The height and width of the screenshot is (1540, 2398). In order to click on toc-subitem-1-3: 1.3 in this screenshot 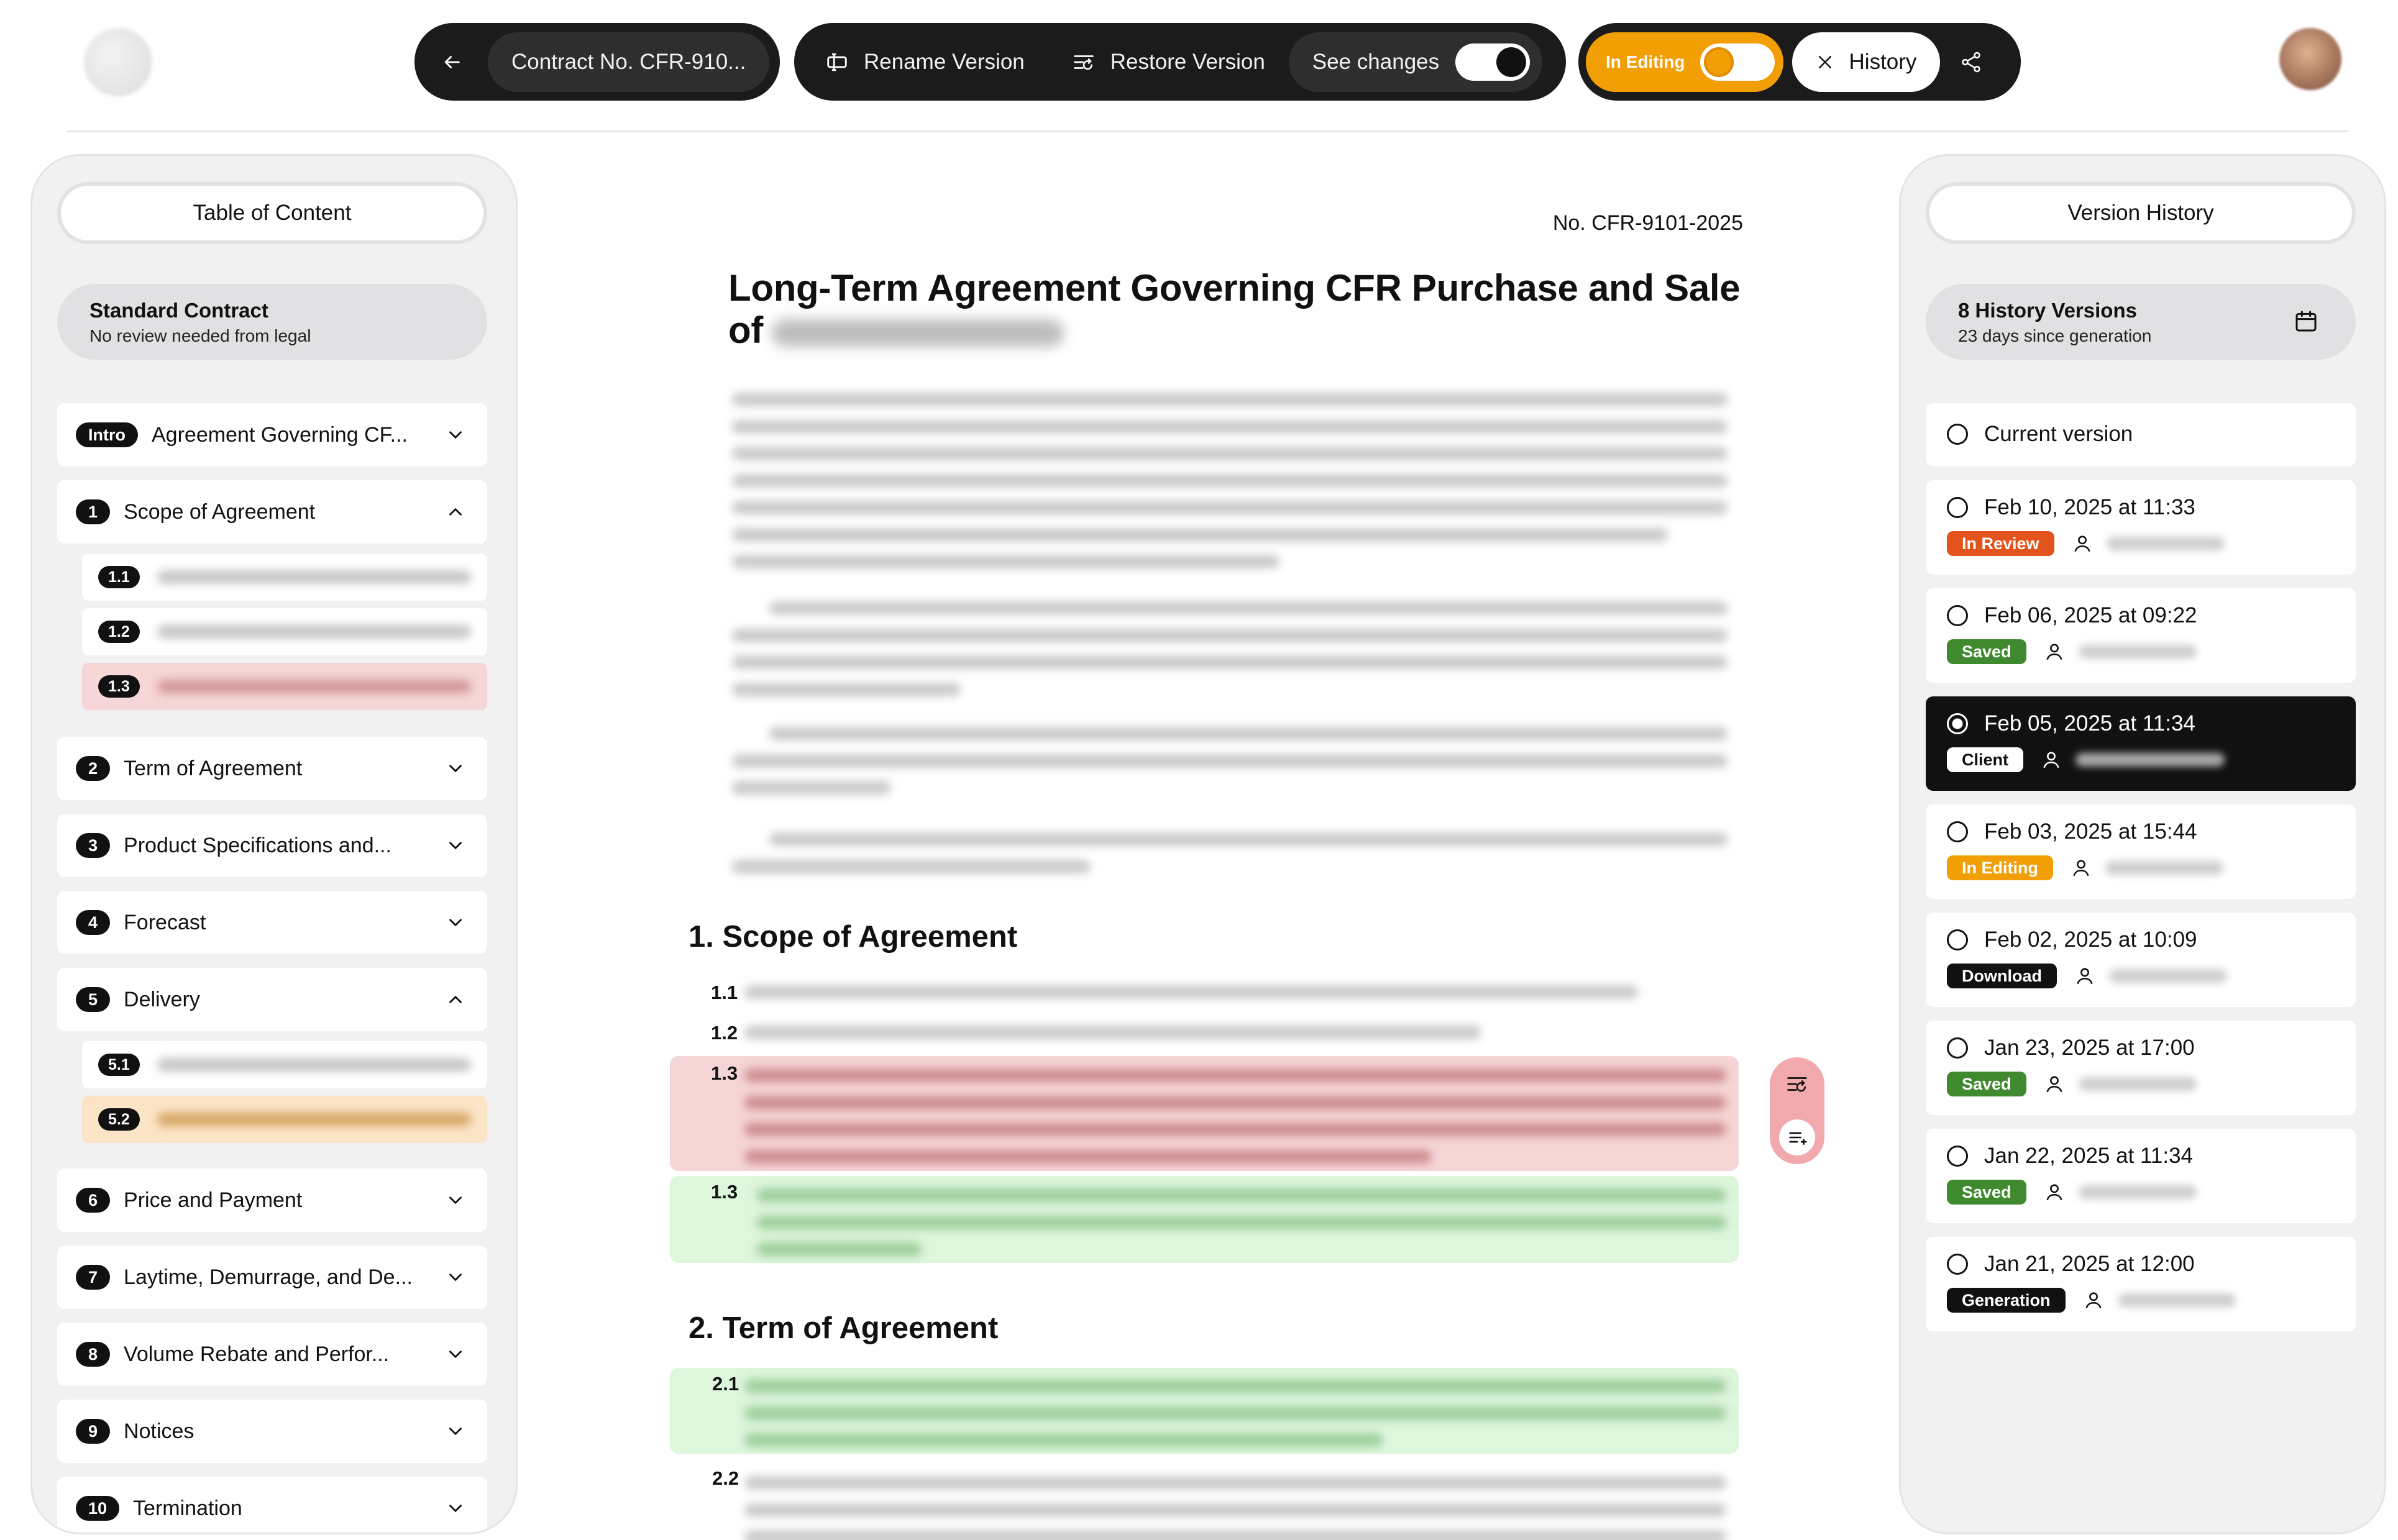, I will do `click(284, 686)`.